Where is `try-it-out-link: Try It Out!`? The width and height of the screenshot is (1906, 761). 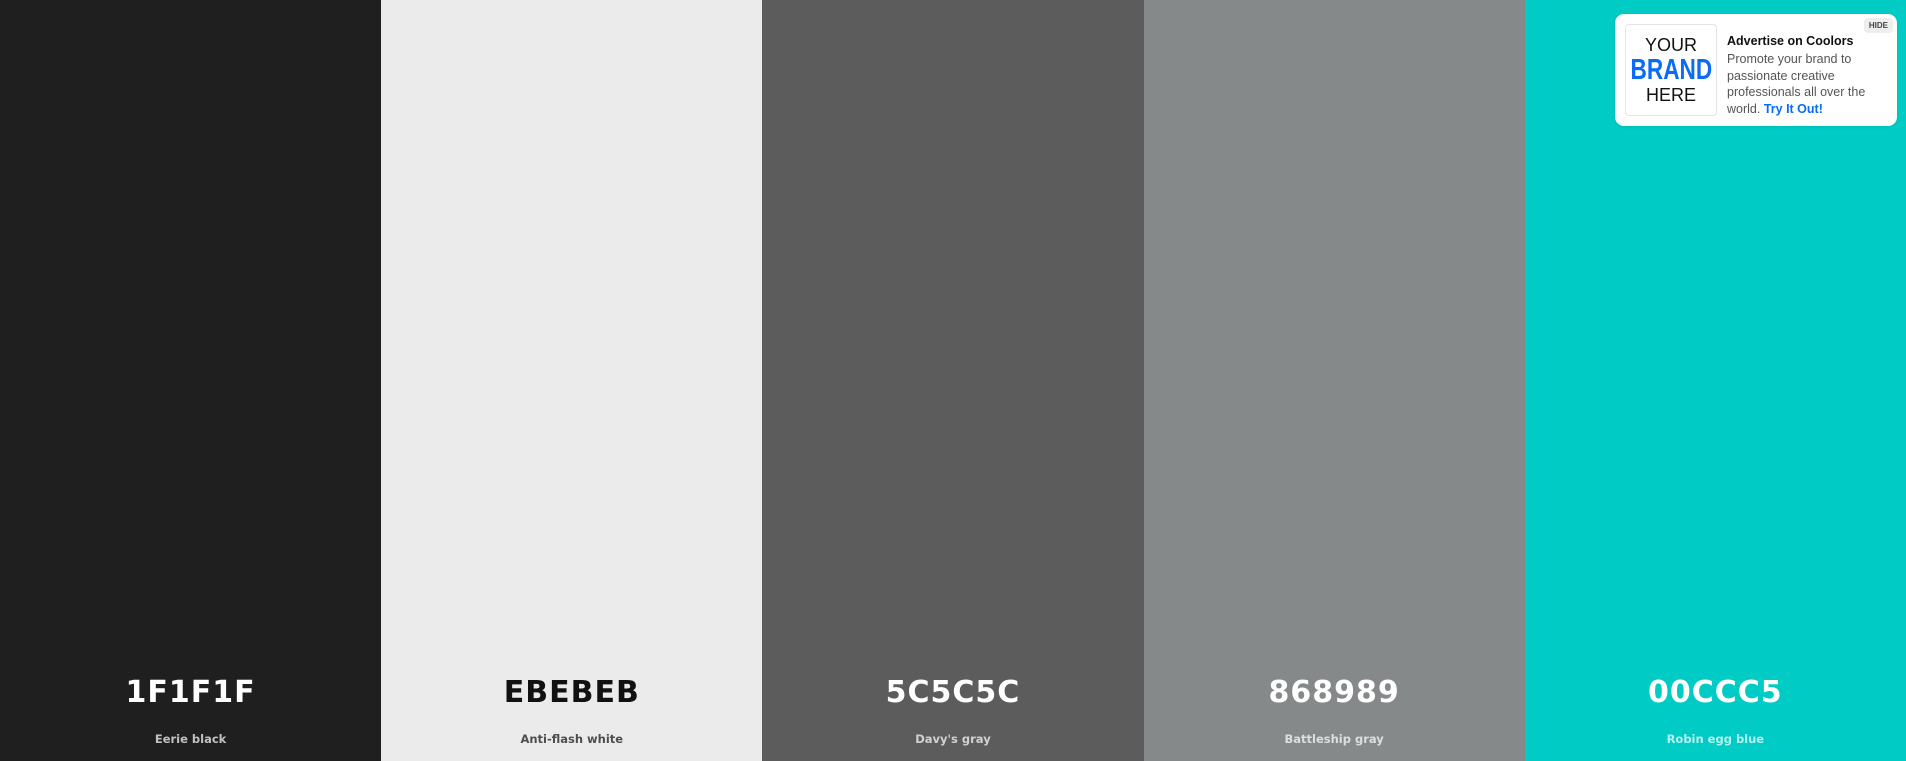 try-it-out-link: Try It Out! is located at coordinates (1793, 109).